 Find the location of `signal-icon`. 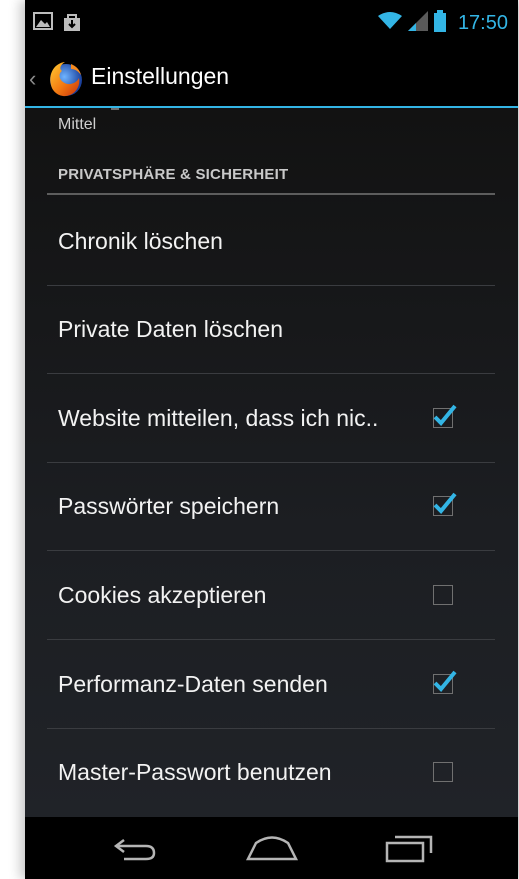

signal-icon is located at coordinates (417, 23).